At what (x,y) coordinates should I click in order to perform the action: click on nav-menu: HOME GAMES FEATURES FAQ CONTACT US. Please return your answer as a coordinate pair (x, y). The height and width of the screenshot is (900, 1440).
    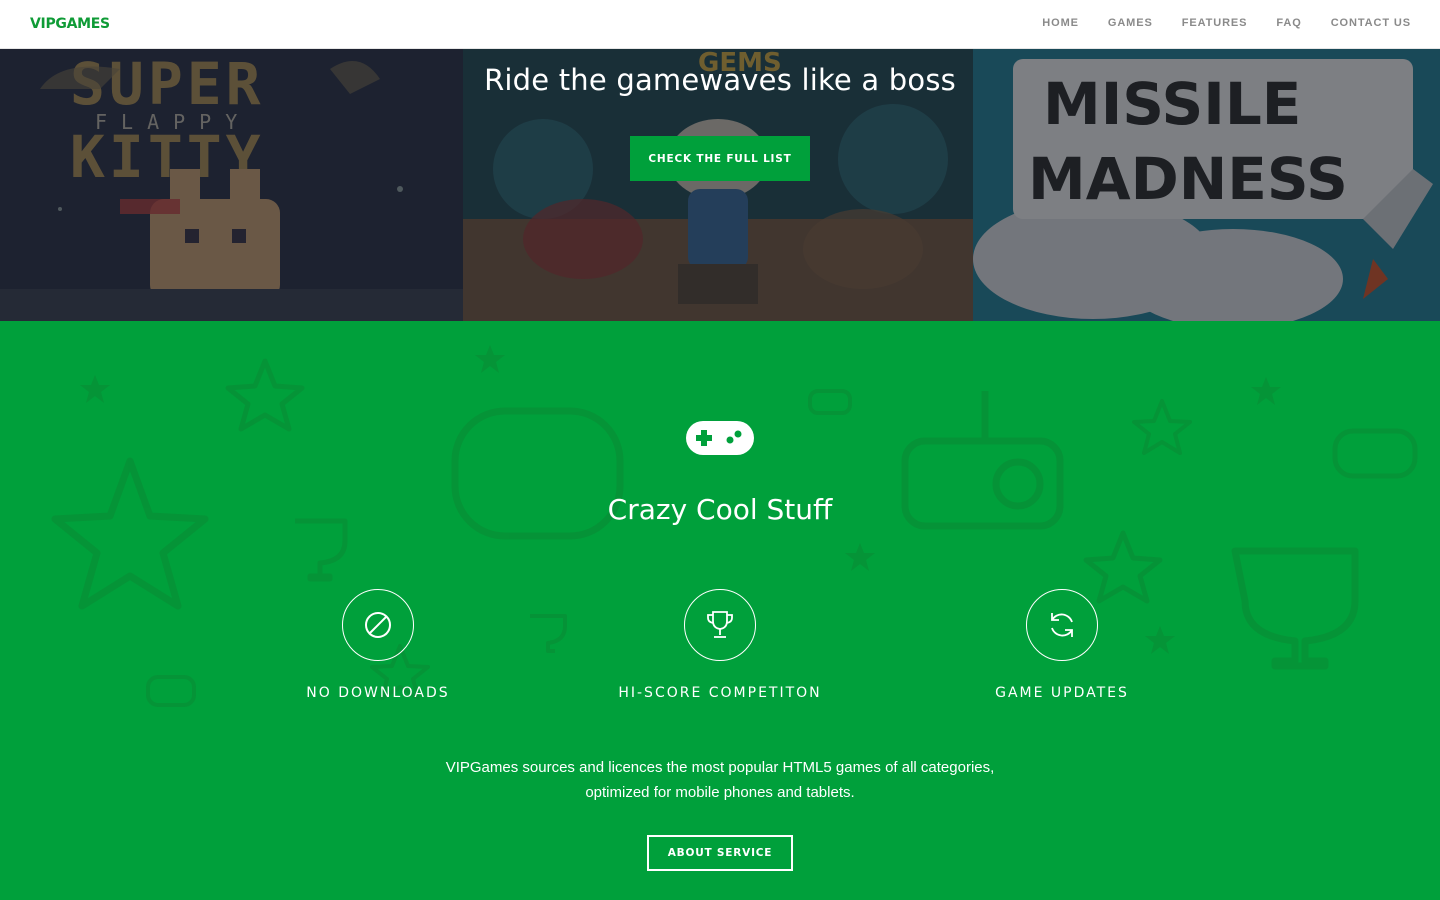
    Looking at the image, I should click on (1212, 23).